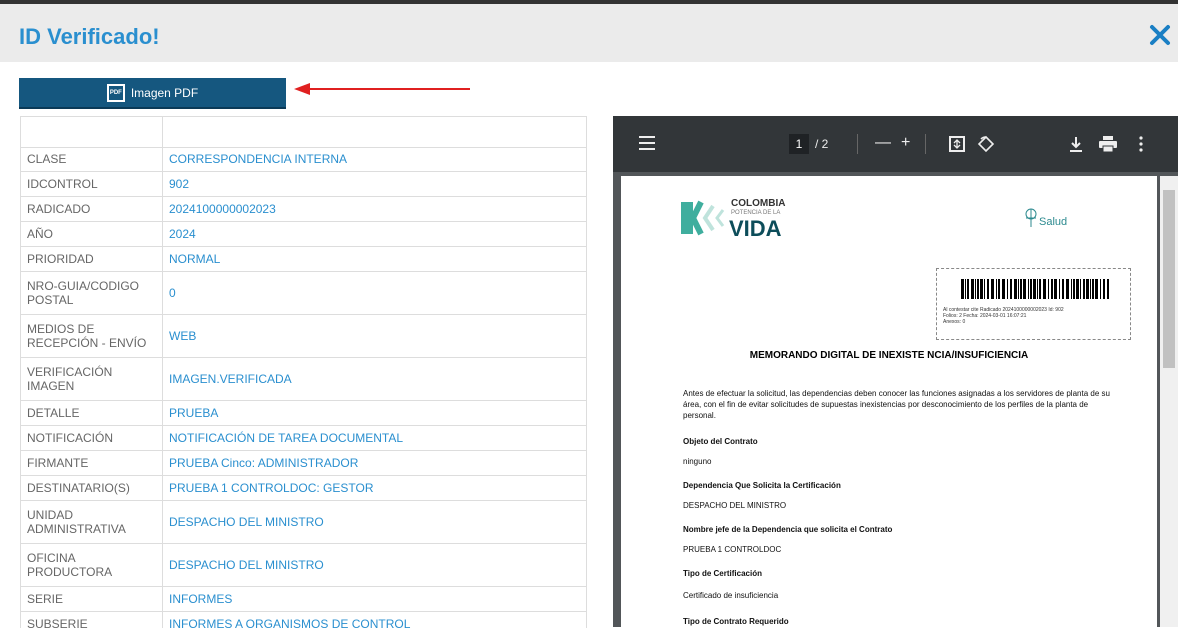 The width and height of the screenshot is (1178, 628). I want to click on detail-key: NOTIFICACIÓN, so click(92, 438).